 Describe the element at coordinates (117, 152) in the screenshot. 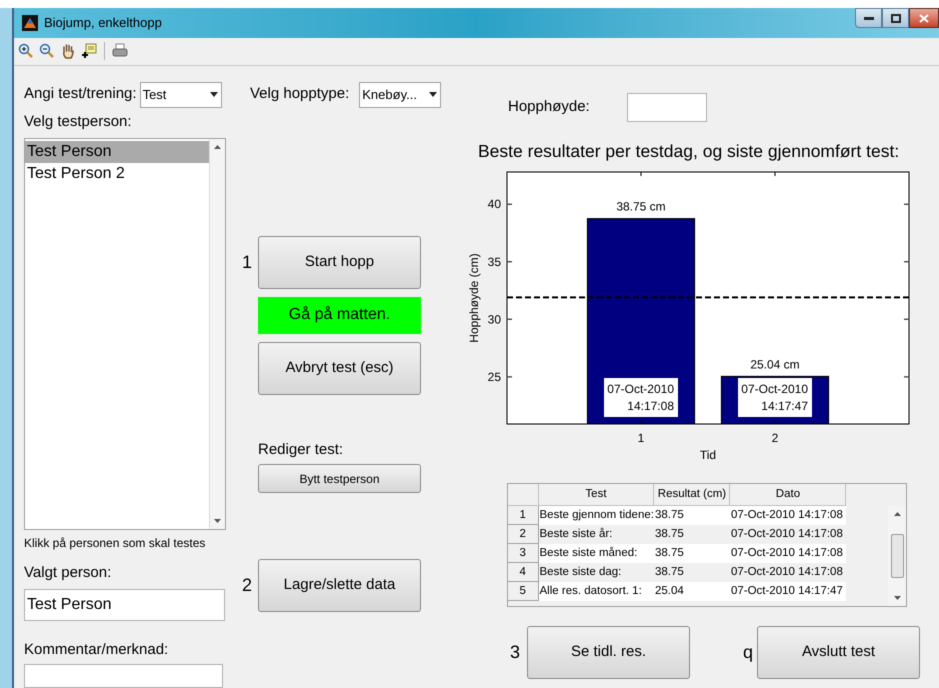

I see `list-item: Test Person` at that location.